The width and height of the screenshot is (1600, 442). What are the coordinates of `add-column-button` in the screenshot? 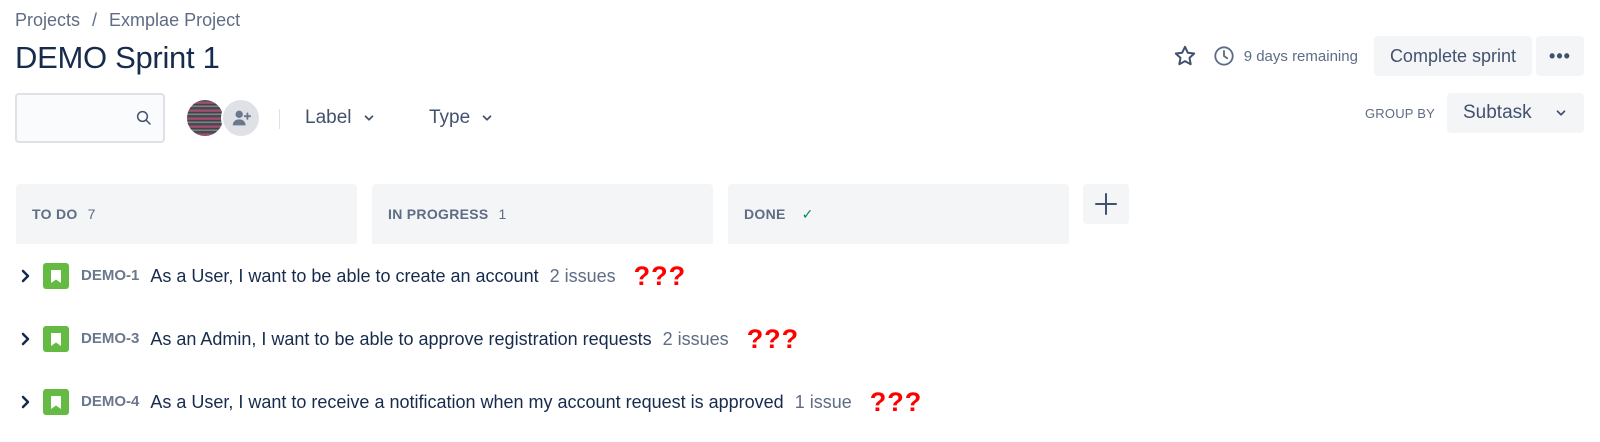 It's located at (1106, 204).